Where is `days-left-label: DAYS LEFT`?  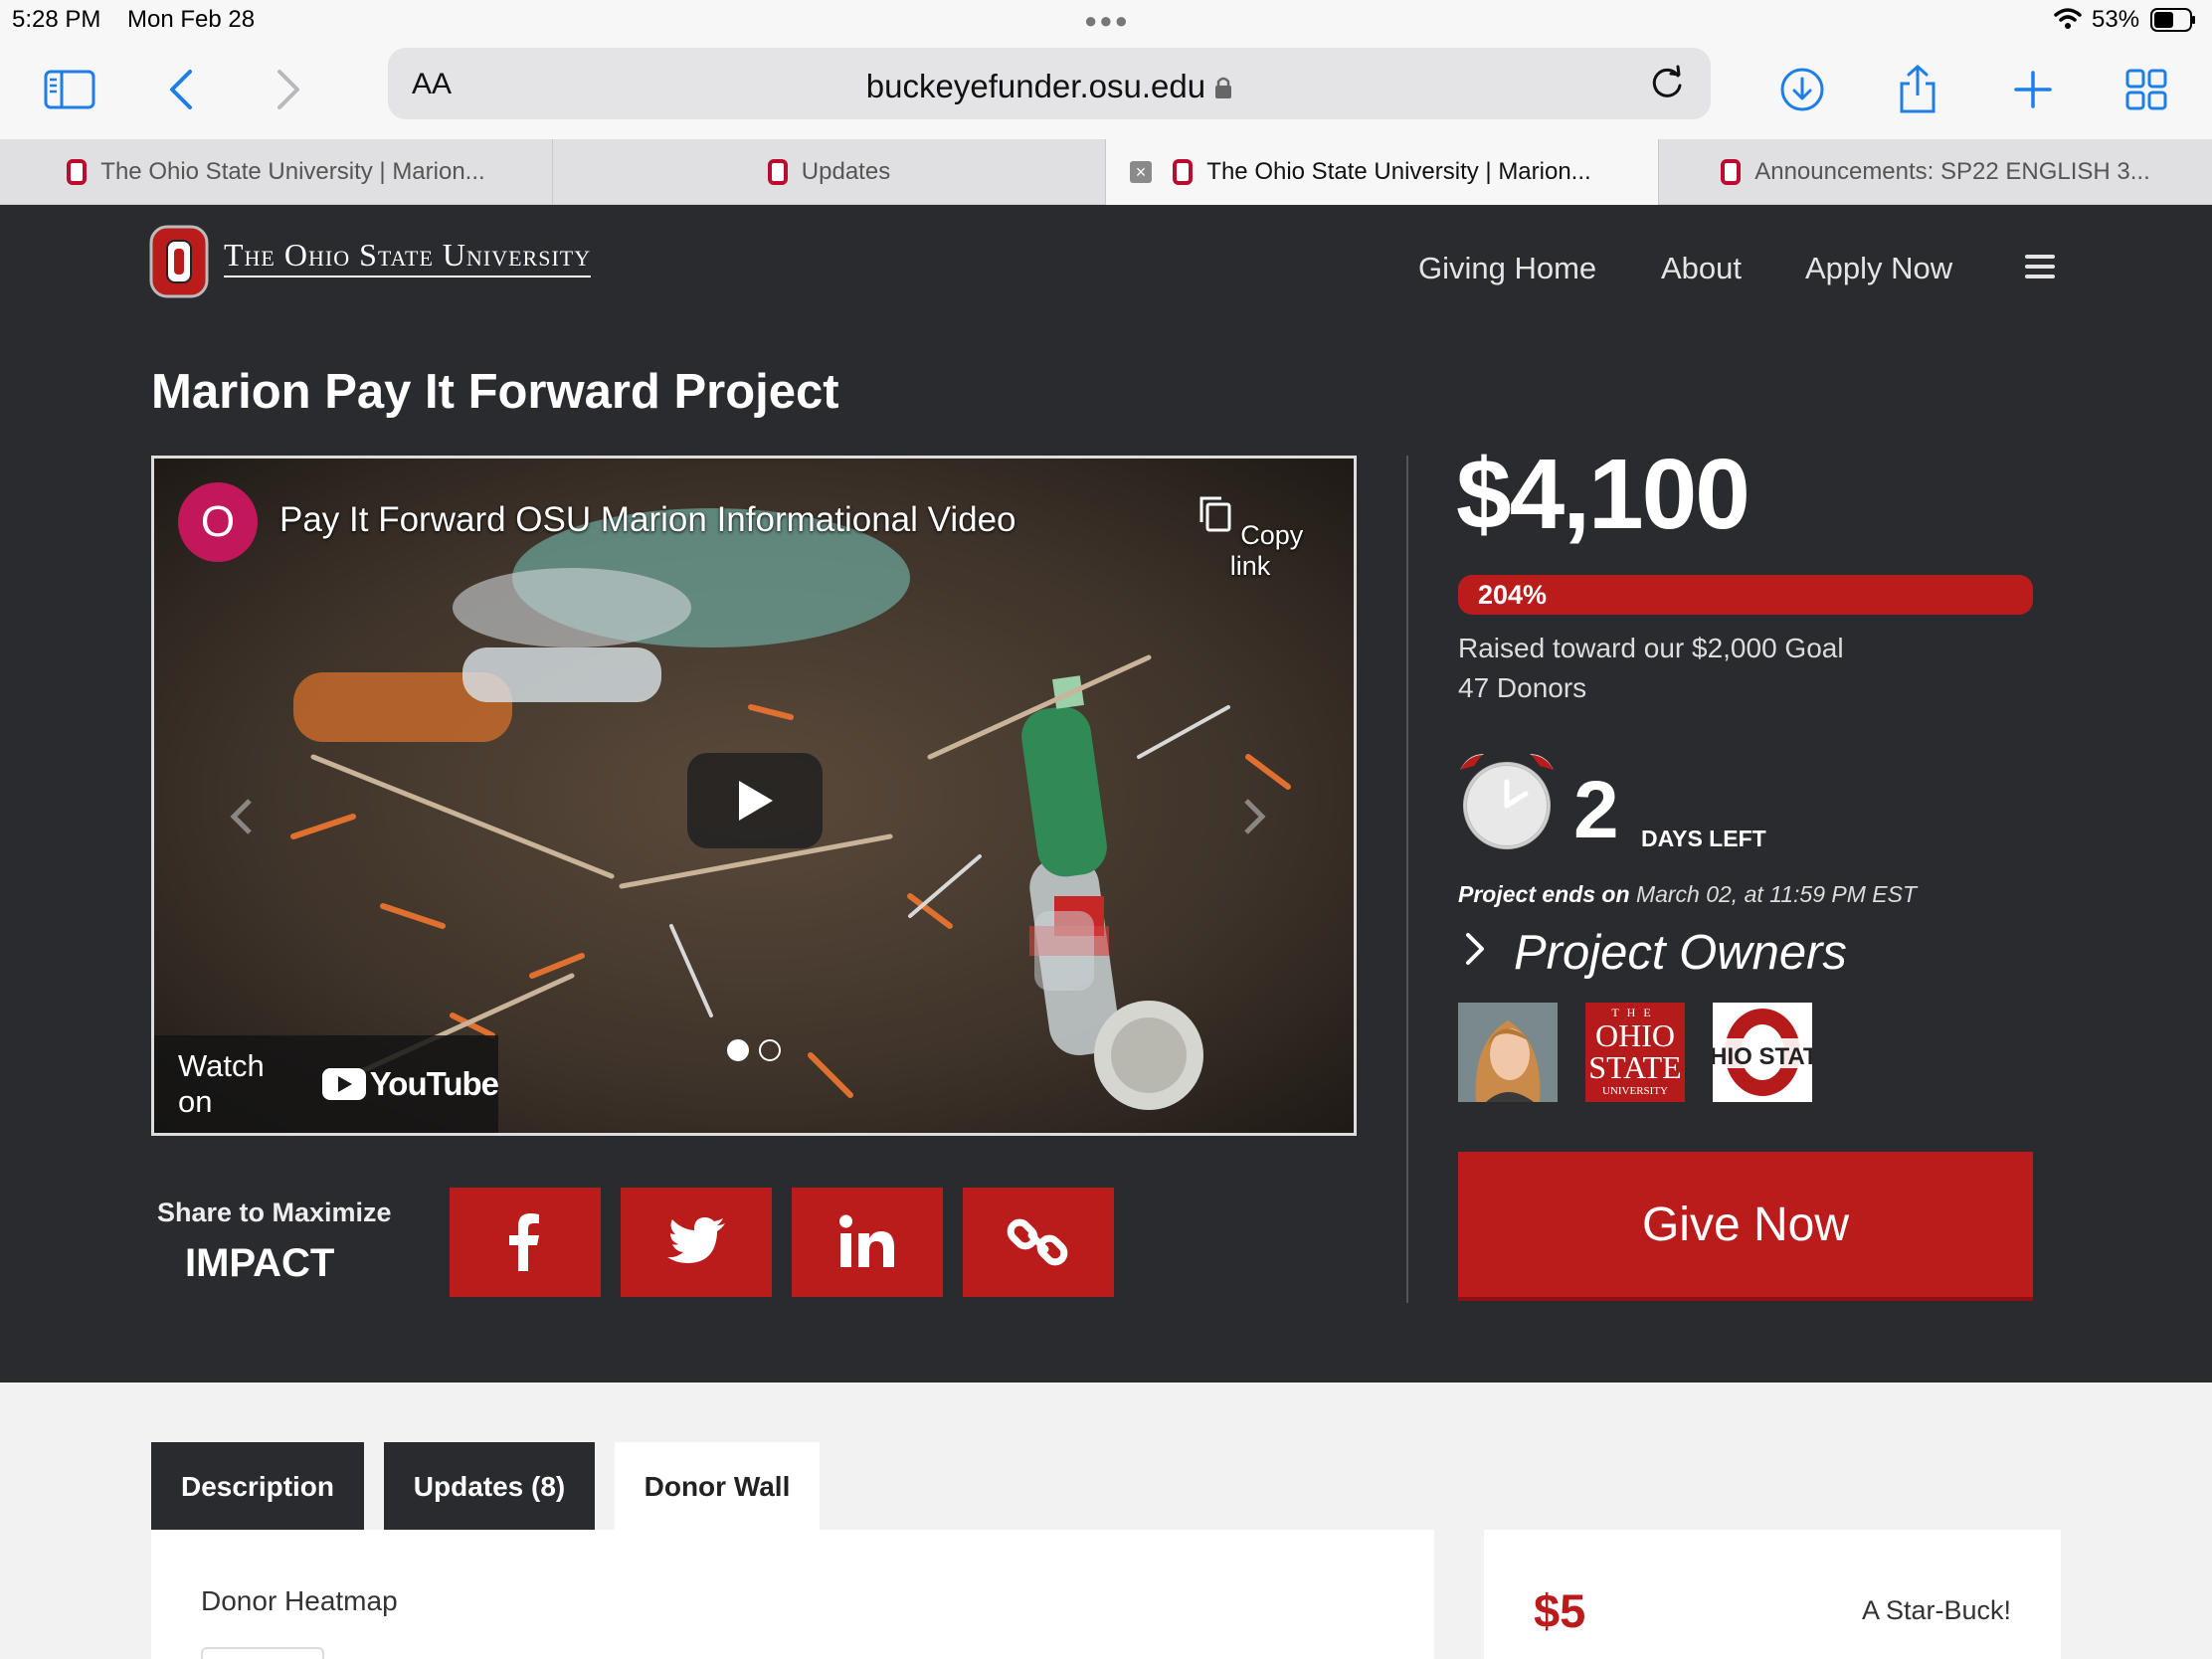 days-left-label: DAYS LEFT is located at coordinates (1703, 838).